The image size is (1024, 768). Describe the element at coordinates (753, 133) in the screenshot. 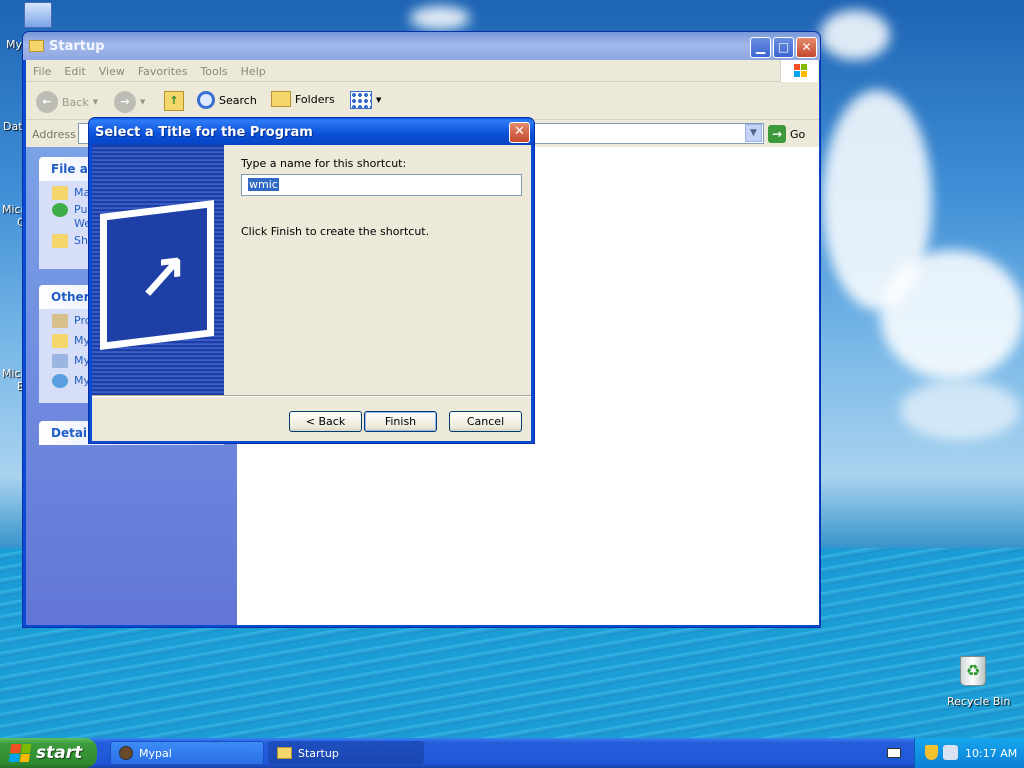

I see `address-dropdown-button: ▼` at that location.